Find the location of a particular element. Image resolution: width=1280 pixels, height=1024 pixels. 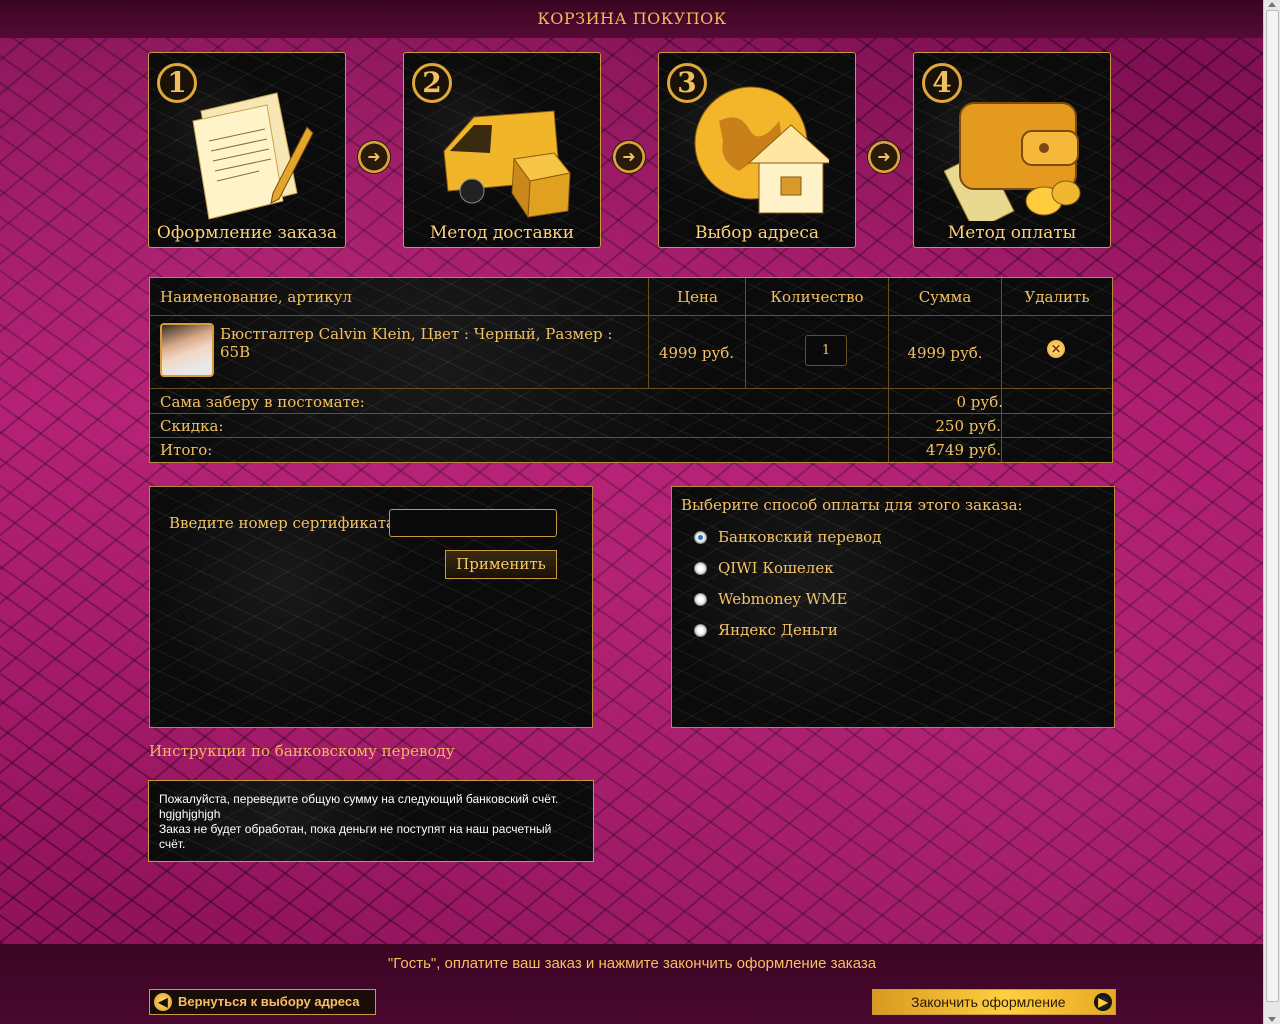

summary-discount-value: 250 руб. is located at coordinates (968, 426).